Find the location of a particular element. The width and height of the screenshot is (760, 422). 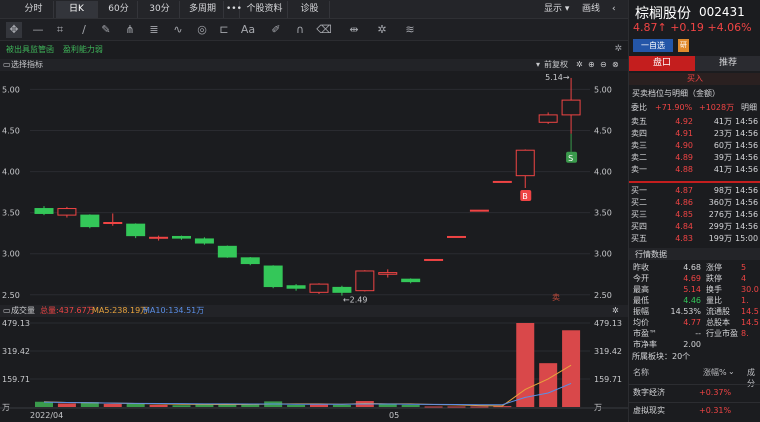

tag-profitability: 盈利能力弱 is located at coordinates (83, 49).